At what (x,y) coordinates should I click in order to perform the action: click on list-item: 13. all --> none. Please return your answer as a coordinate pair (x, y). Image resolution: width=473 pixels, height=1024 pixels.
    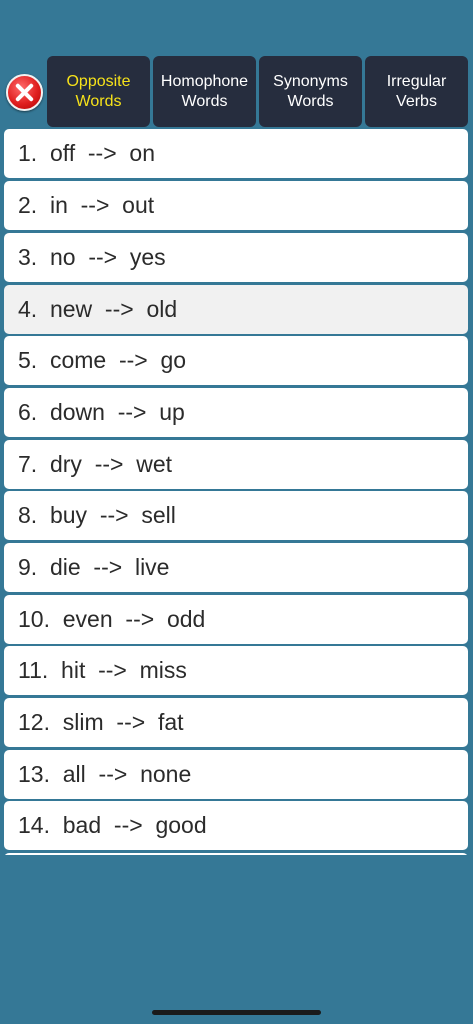
    Looking at the image, I should click on (236, 774).